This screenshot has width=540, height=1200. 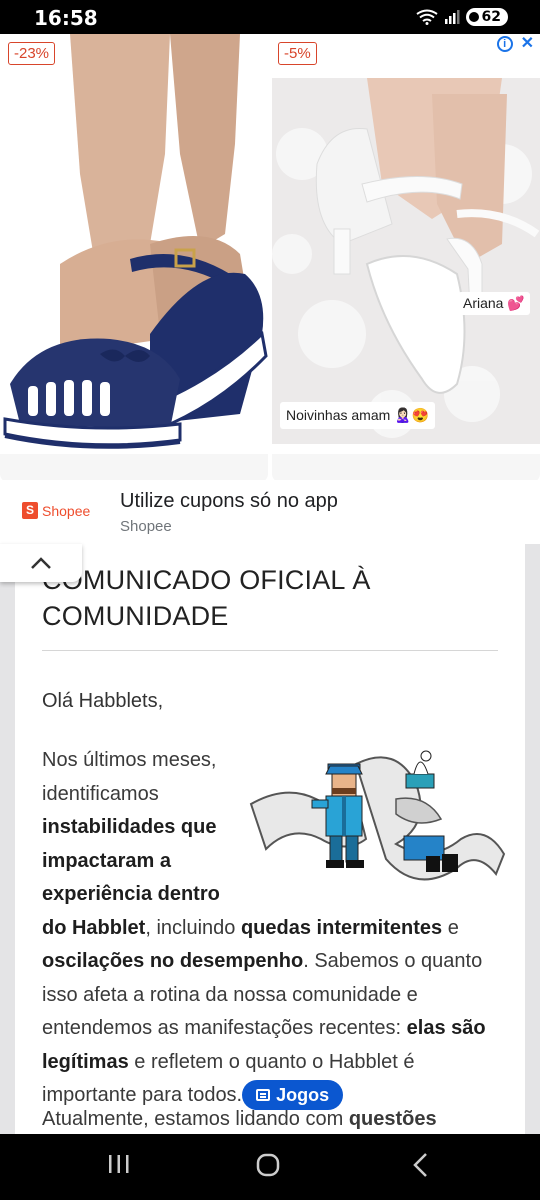 What do you see at coordinates (30, 510) in the screenshot?
I see `shopping-bag-icon: S` at bounding box center [30, 510].